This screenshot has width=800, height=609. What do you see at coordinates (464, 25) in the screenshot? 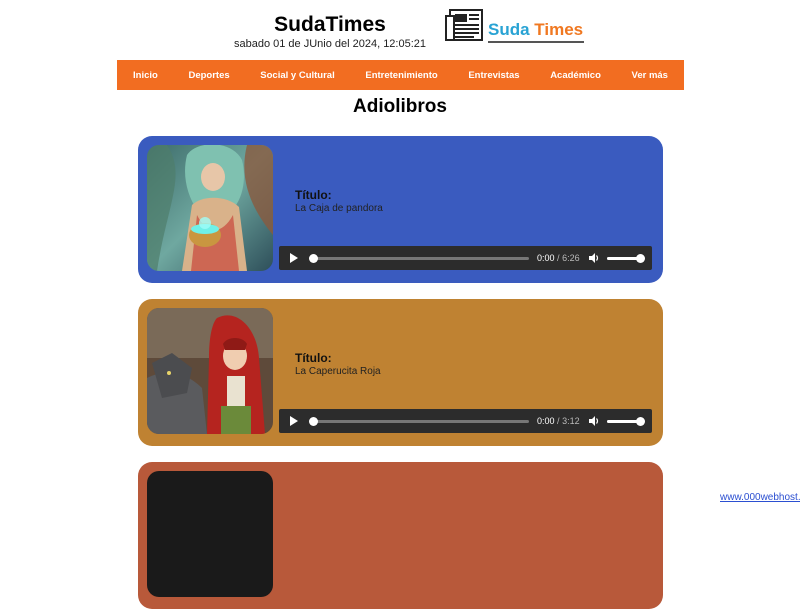
I see `newspaper-icon` at bounding box center [464, 25].